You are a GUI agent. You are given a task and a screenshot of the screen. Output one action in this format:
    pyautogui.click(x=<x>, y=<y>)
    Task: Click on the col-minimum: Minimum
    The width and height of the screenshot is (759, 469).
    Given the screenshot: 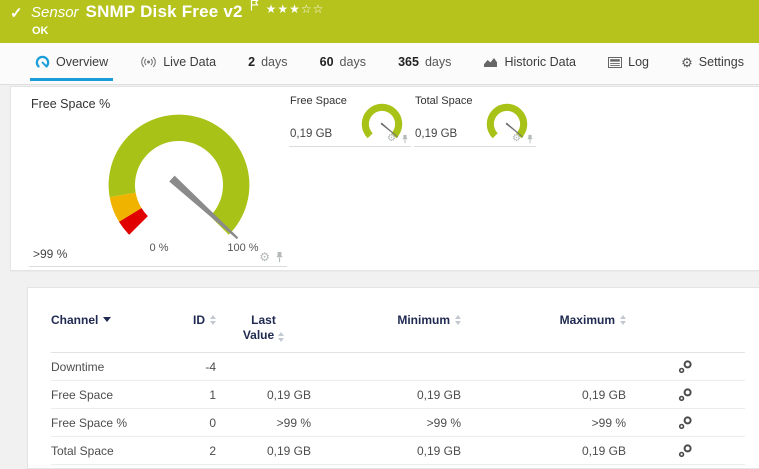 What is the action you would take?
    pyautogui.click(x=386, y=320)
    